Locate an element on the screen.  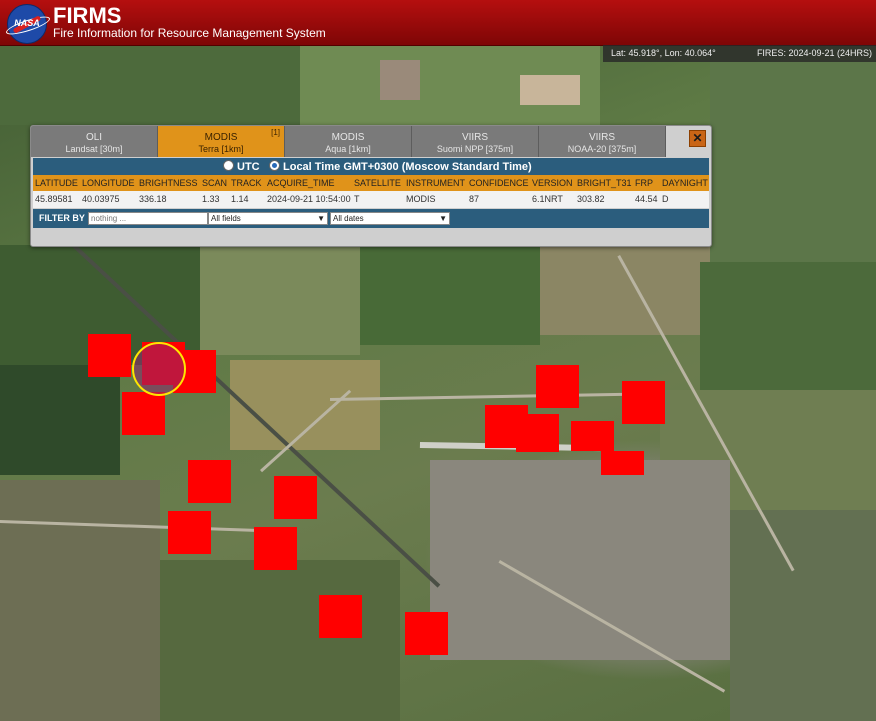
logo-text: NASA is located at coordinates (27, 23).